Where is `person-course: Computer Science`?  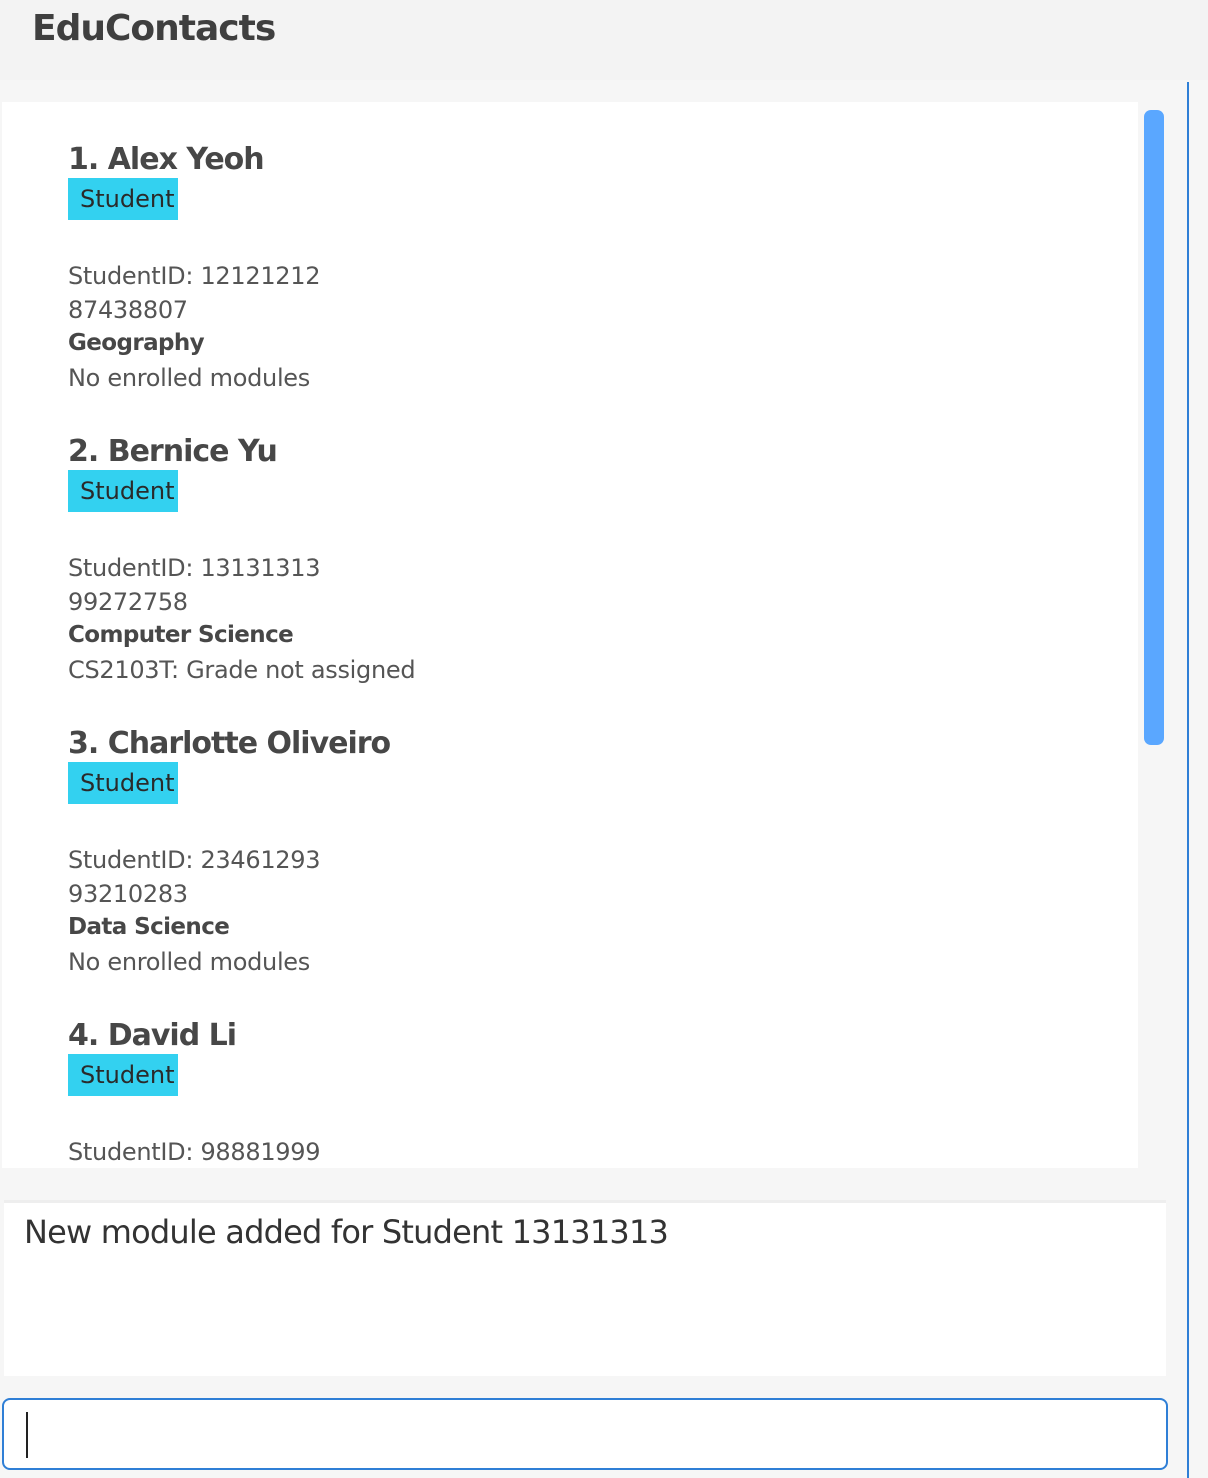
person-course: Computer Science is located at coordinates (181, 635).